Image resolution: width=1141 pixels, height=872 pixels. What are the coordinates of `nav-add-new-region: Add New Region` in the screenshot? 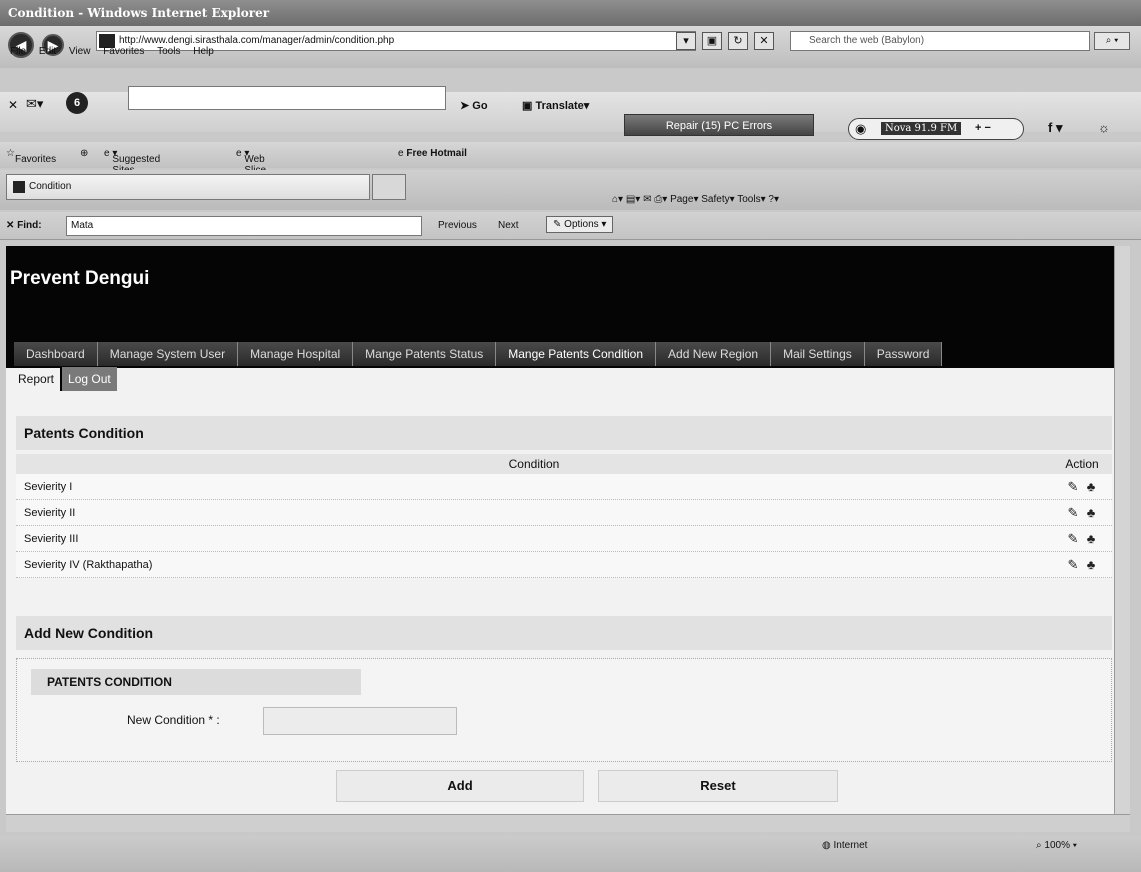 It's located at (714, 354).